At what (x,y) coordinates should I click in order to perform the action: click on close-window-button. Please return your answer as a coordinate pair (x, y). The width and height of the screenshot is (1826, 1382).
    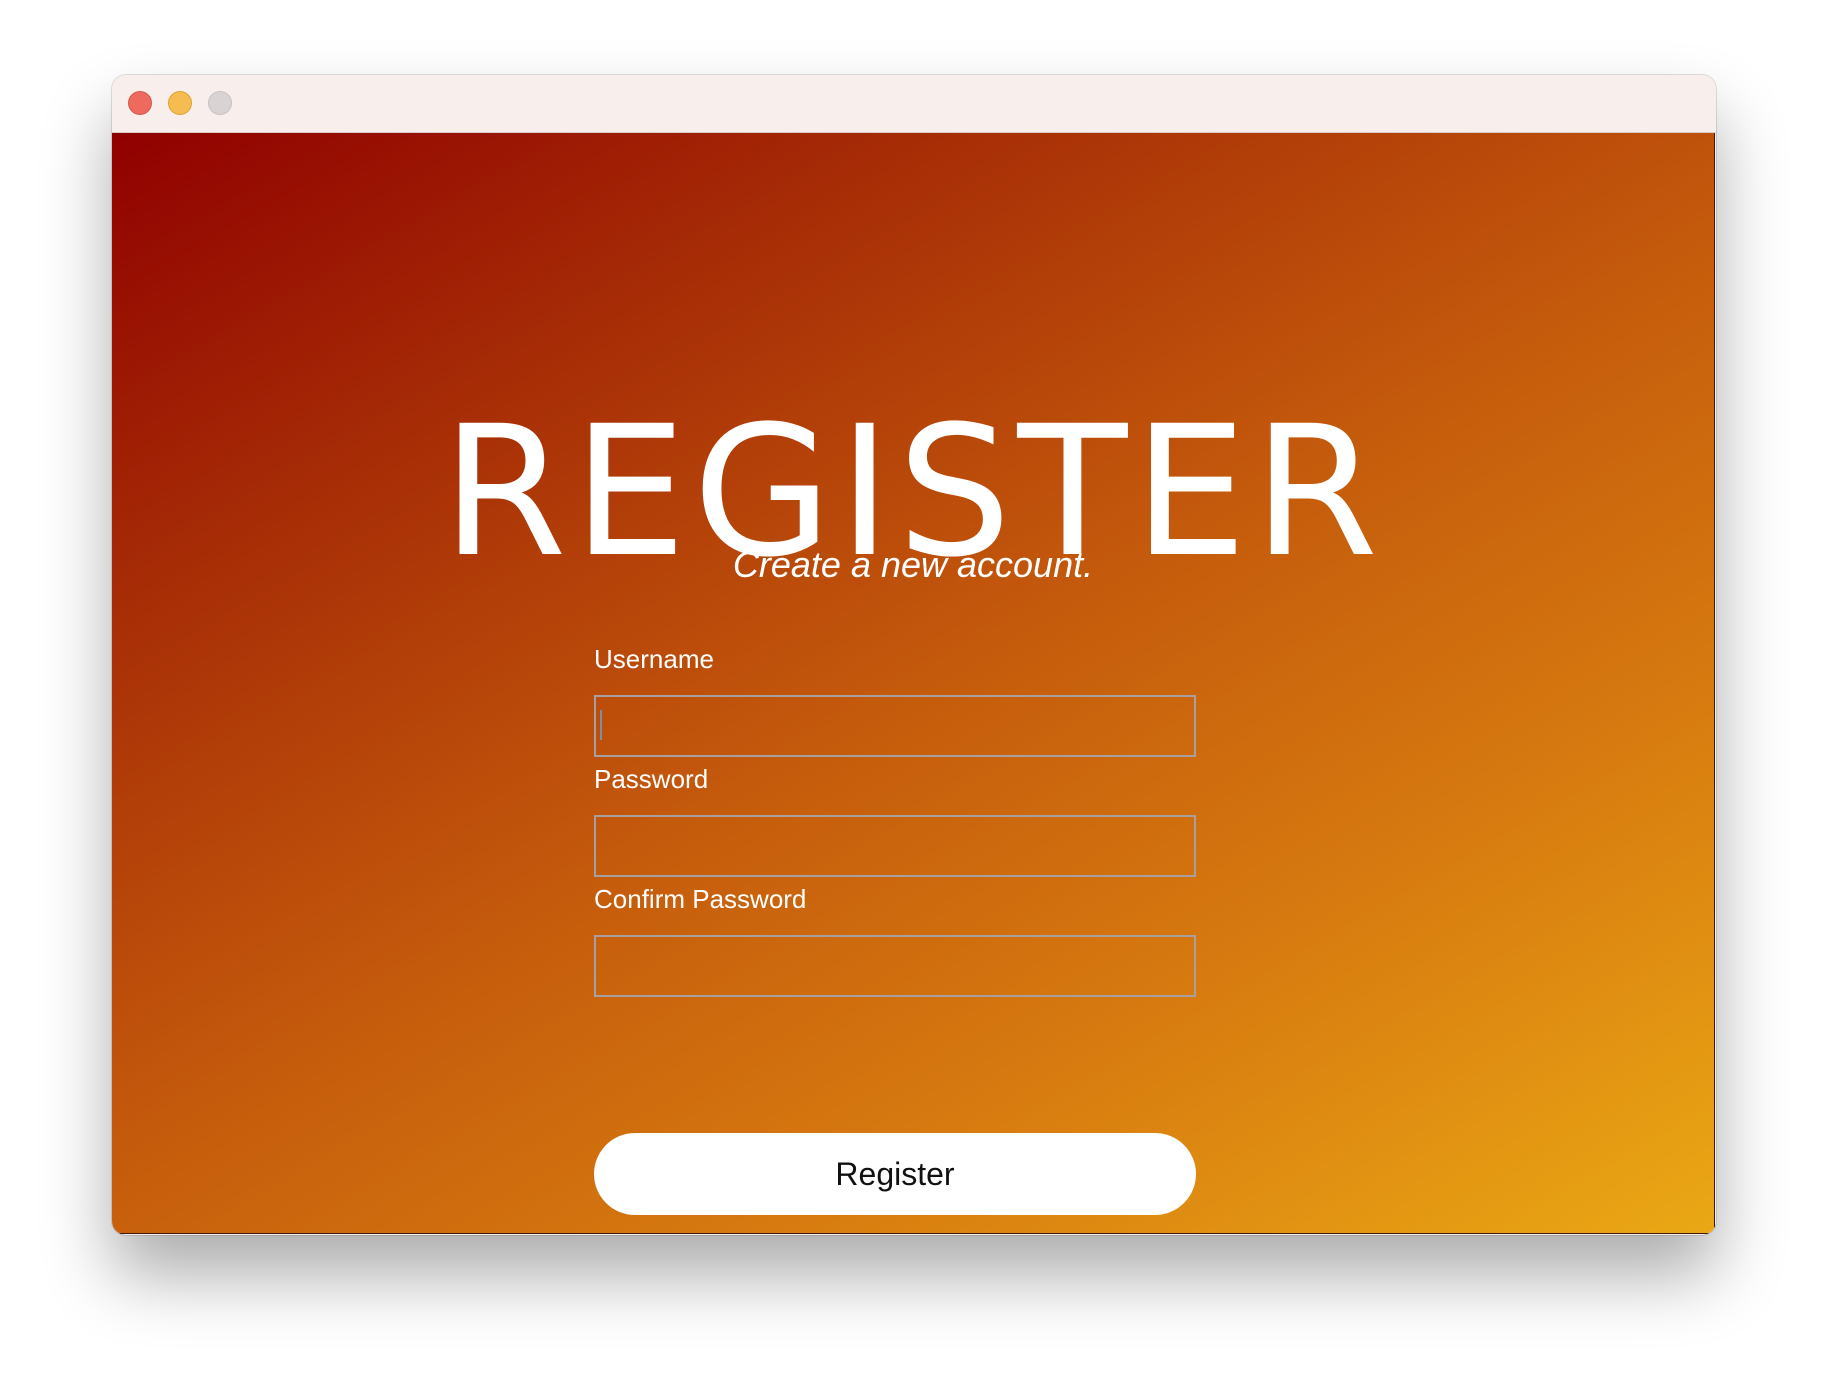
    Looking at the image, I should click on (140, 103).